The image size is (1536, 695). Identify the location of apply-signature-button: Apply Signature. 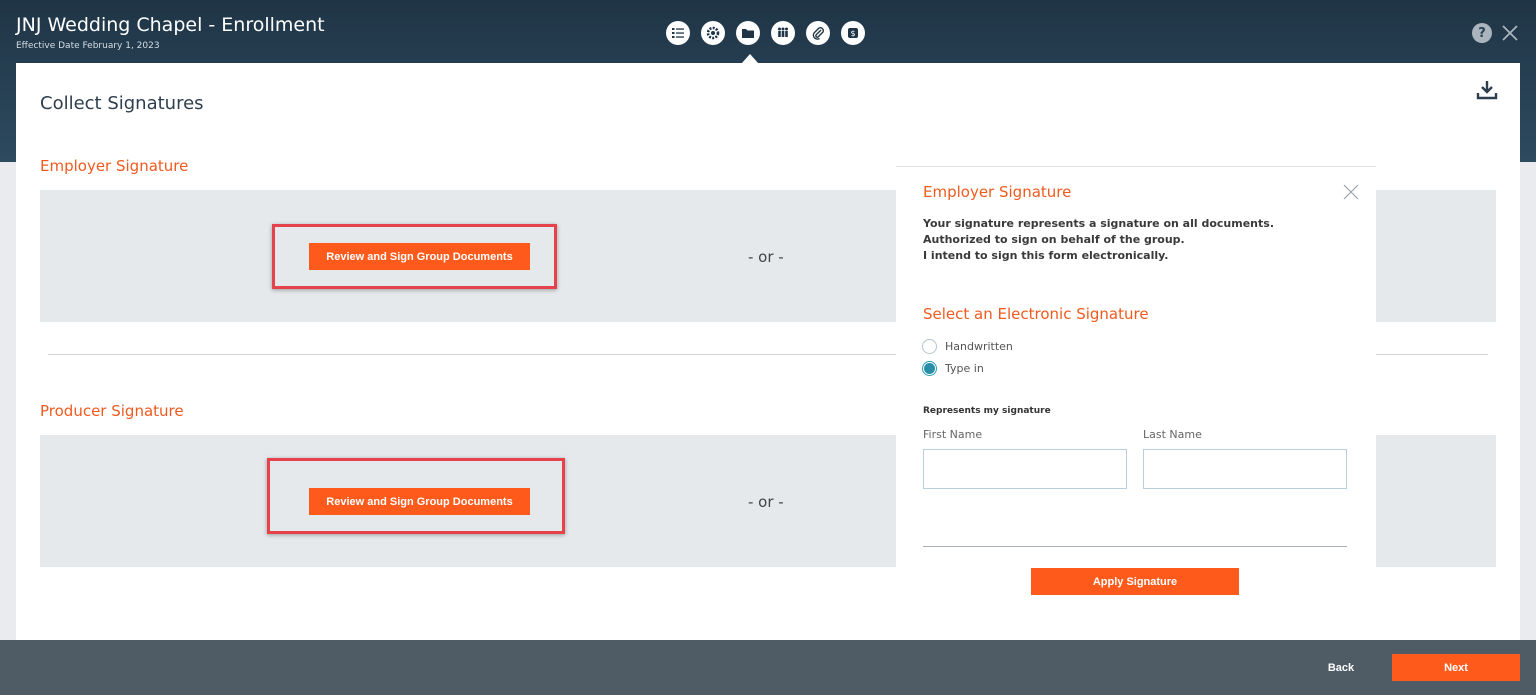
(1135, 581).